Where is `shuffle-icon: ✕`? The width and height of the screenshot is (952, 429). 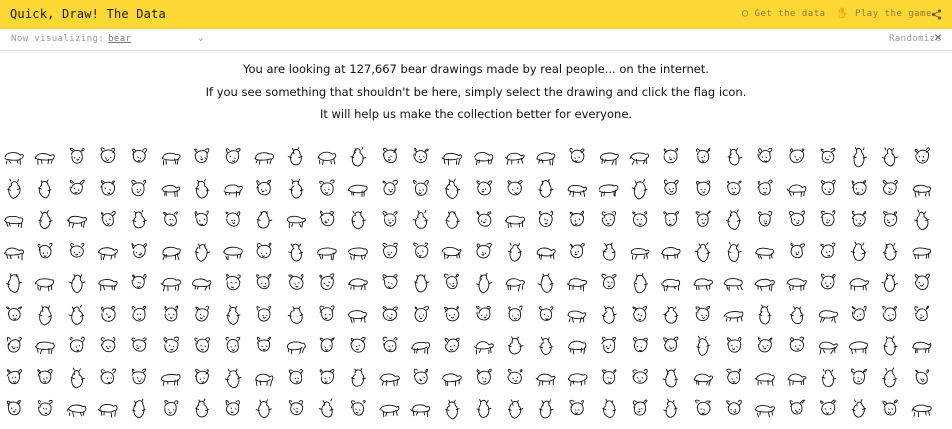 shuffle-icon: ✕ is located at coordinates (938, 38).